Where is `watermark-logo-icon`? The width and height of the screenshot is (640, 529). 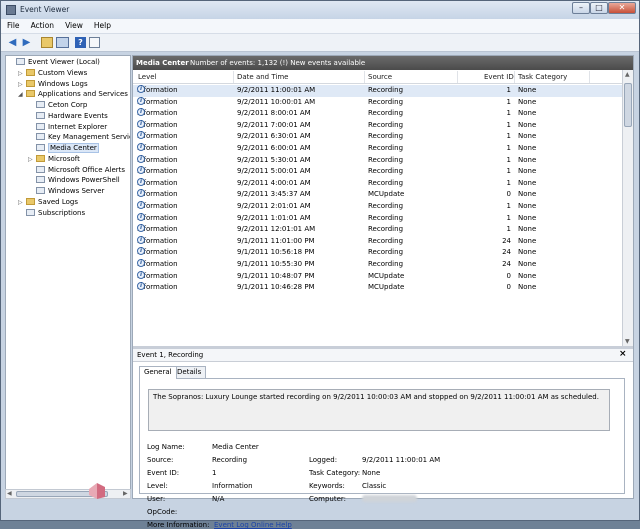 watermark-logo-icon is located at coordinates (97, 491).